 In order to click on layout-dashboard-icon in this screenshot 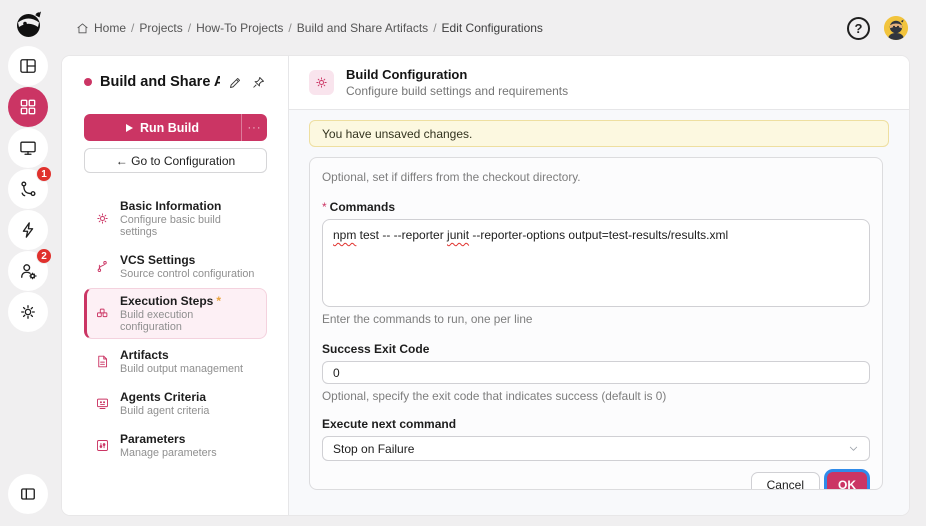, I will do `click(28, 66)`.